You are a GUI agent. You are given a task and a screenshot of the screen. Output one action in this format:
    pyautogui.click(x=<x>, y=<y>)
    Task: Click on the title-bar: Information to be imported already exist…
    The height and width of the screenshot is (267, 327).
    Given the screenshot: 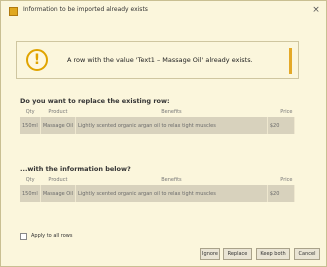 What is the action you would take?
    pyautogui.click(x=163, y=12)
    